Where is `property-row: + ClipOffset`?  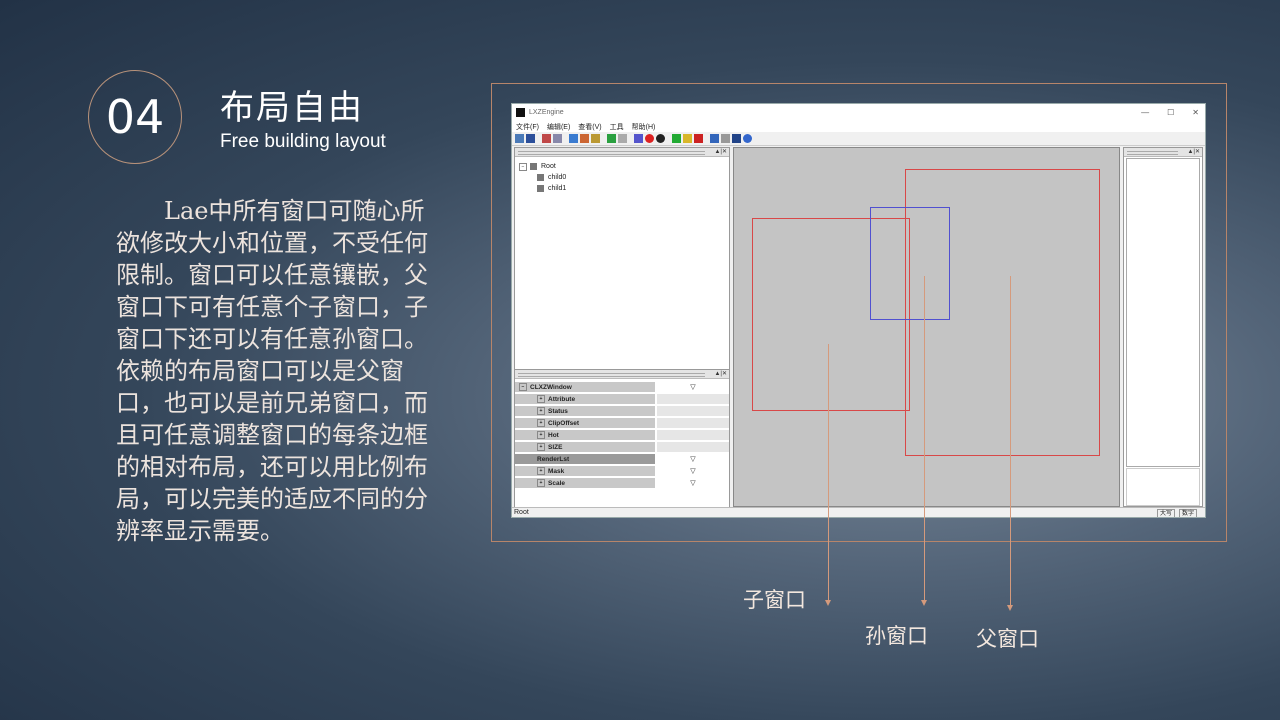
property-row: + ClipOffset is located at coordinates (622, 423).